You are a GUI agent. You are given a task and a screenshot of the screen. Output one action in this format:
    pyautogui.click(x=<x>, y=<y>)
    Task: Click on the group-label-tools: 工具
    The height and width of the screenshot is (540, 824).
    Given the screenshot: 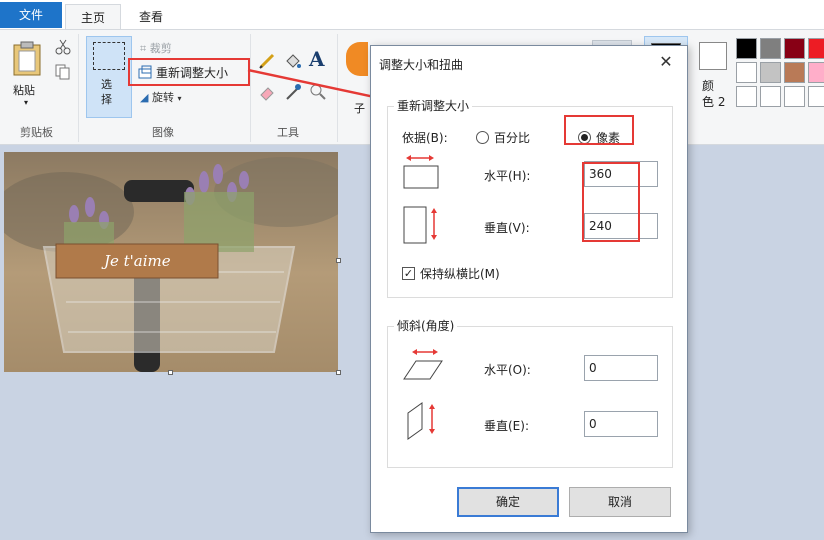 What is the action you would take?
    pyautogui.click(x=288, y=132)
    